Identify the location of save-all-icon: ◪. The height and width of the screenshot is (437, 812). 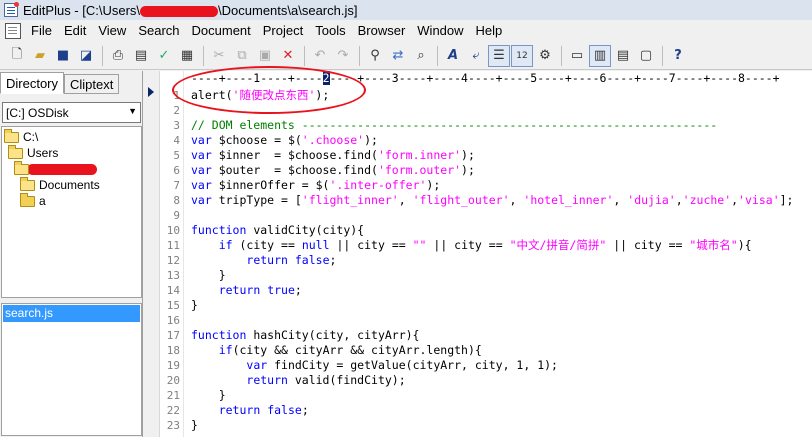
(86, 56).